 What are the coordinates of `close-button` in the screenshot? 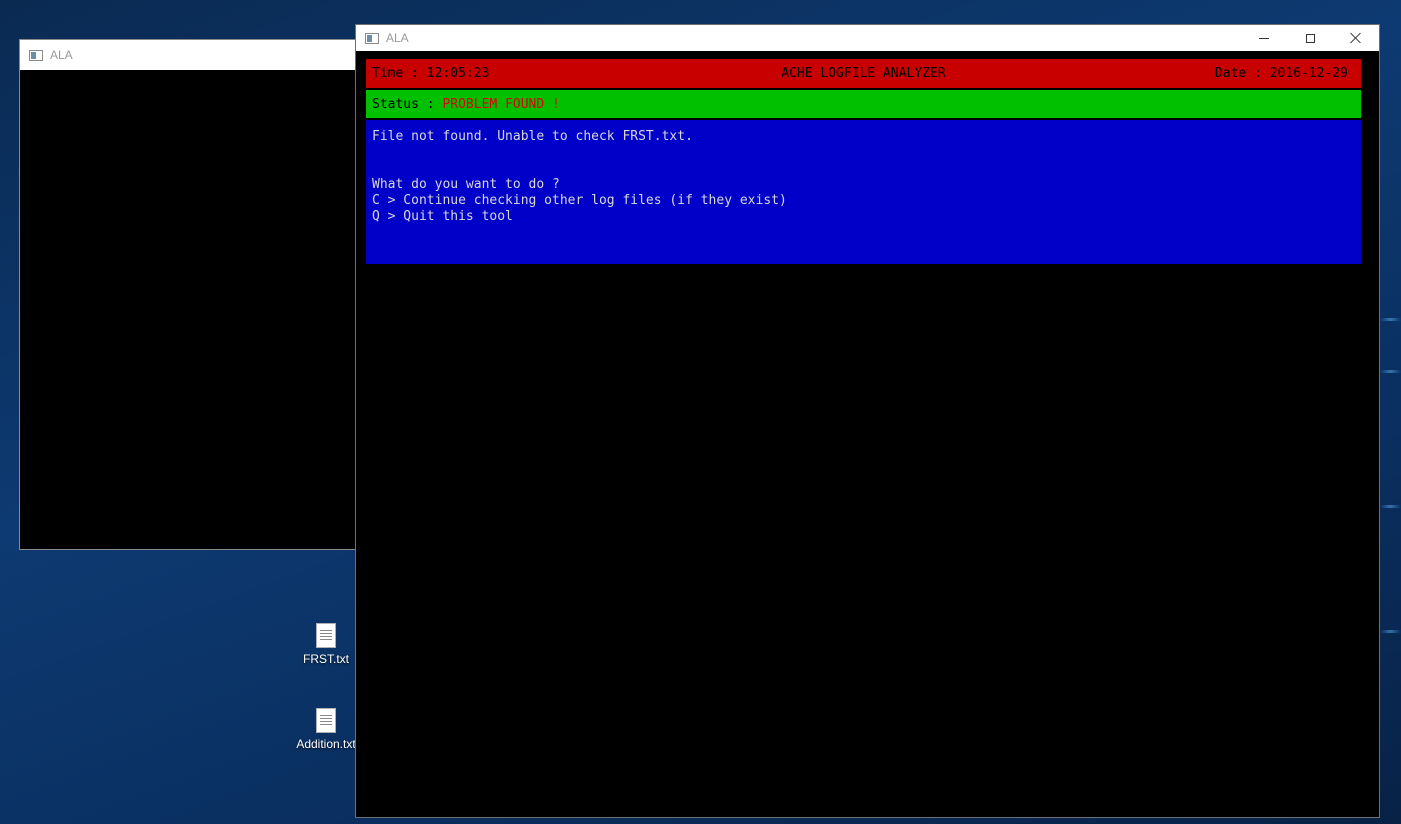 It's located at (1356, 38).